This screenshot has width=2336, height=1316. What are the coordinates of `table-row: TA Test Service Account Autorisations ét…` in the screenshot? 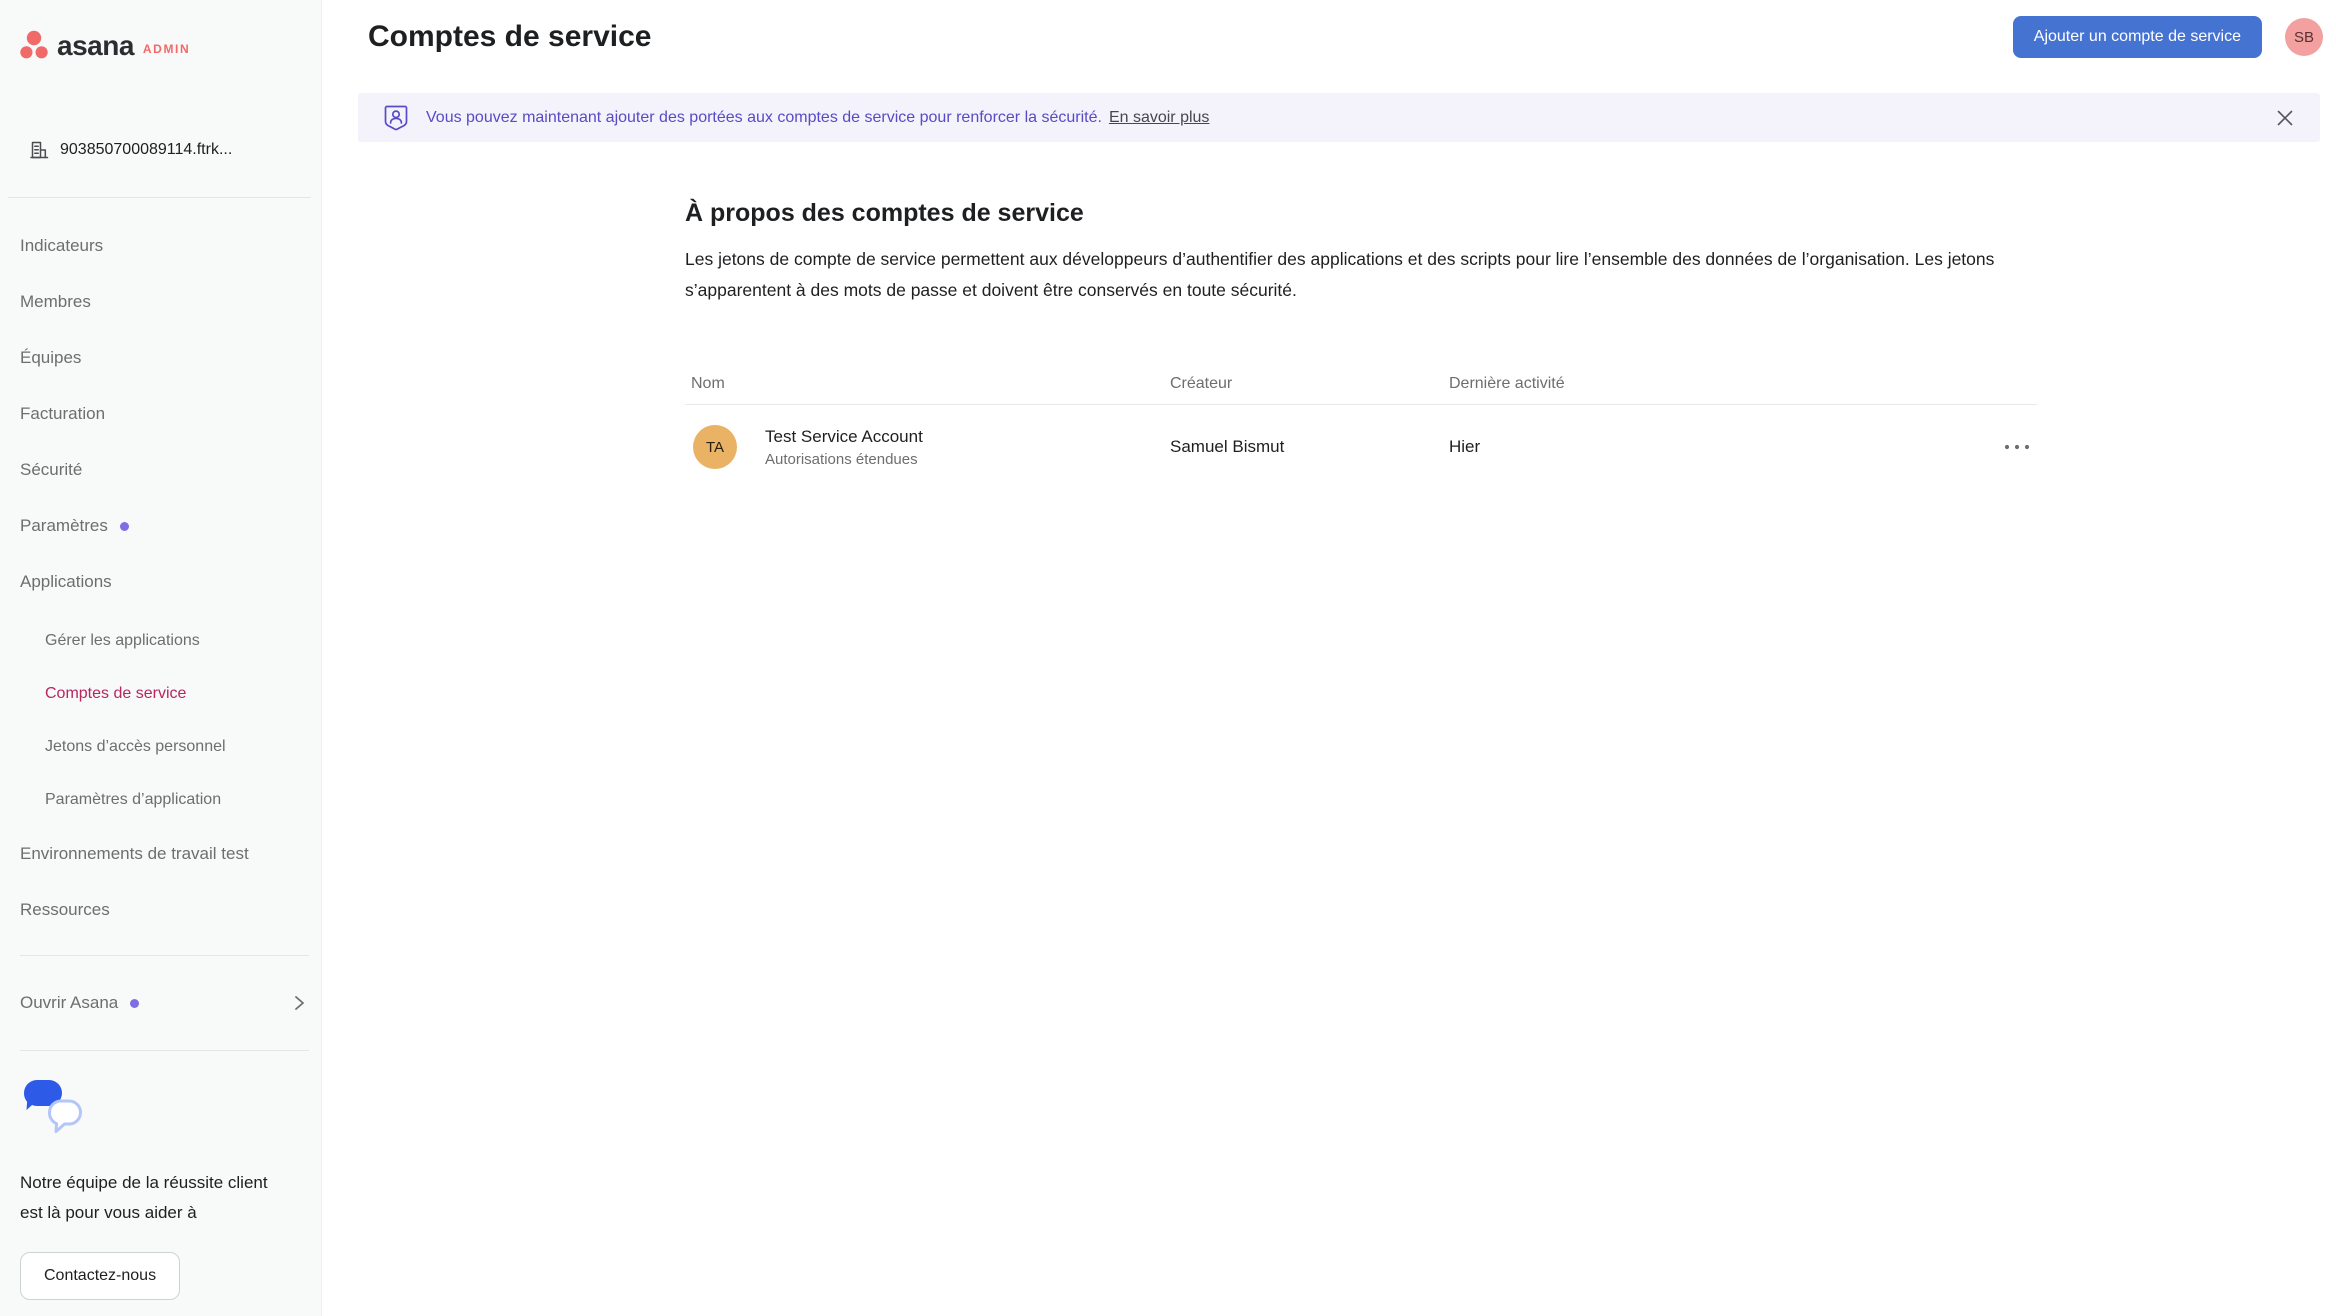 It's located at (1361, 448).